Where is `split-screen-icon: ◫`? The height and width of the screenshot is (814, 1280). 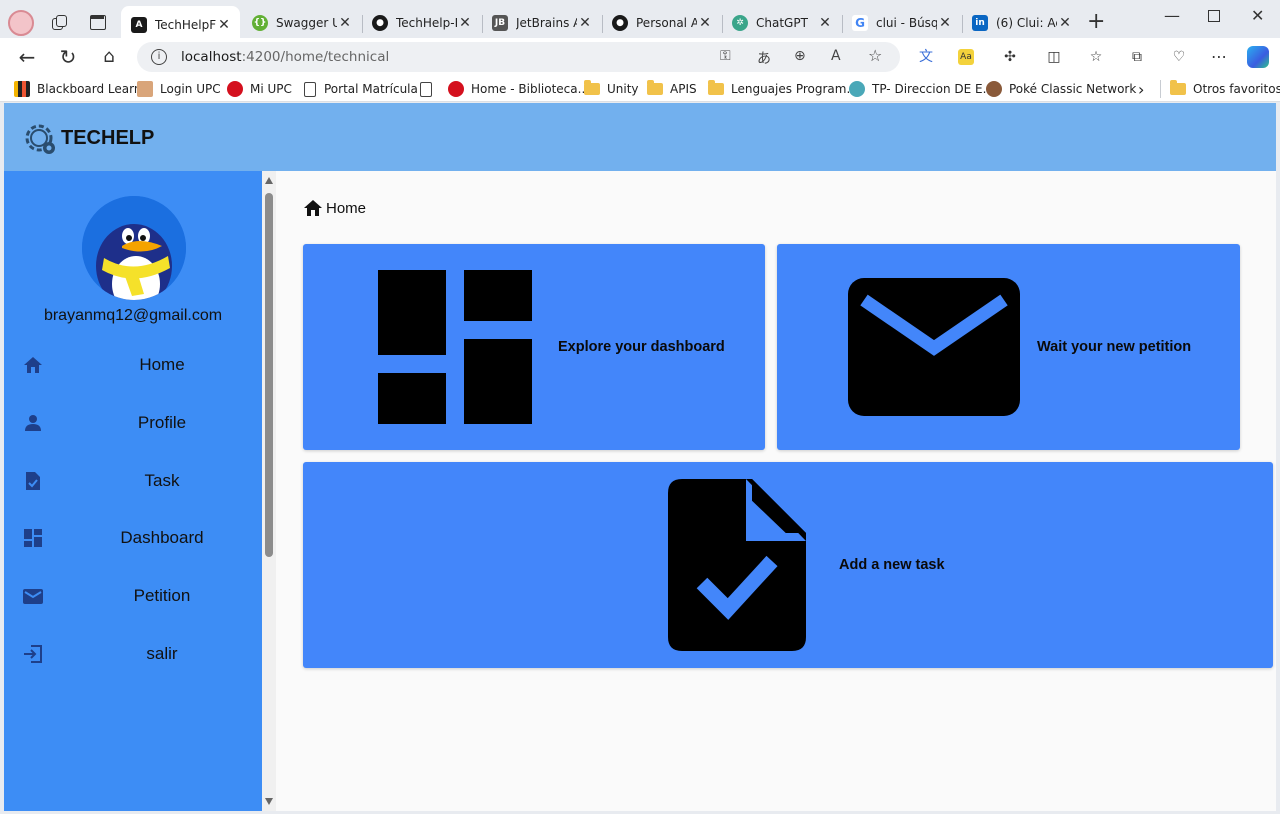
split-screen-icon: ◫ is located at coordinates (1054, 57).